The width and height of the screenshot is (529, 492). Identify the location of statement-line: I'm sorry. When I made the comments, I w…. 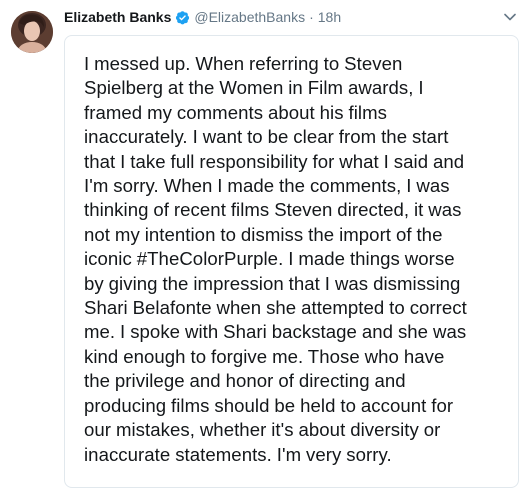
(267, 186).